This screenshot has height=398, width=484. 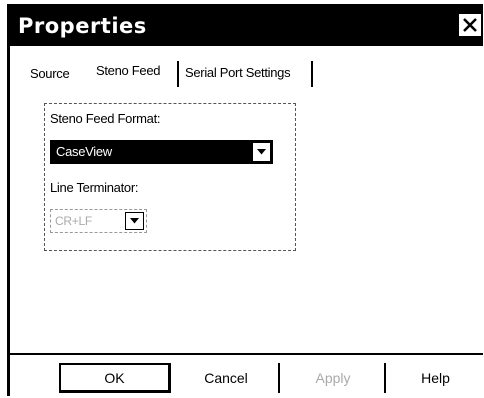 I want to click on tab-steno-feed: Steno Feed, so click(x=128, y=70).